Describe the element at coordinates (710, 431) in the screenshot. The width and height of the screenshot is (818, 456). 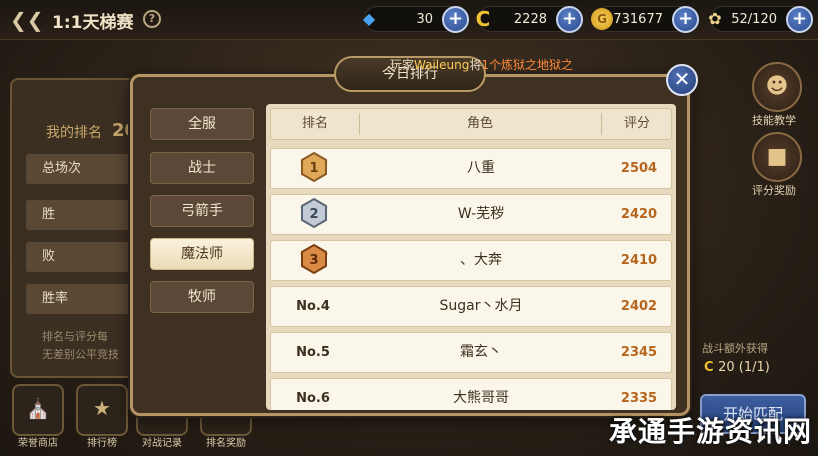
I see `watermark: 承通手游资讯网` at that location.